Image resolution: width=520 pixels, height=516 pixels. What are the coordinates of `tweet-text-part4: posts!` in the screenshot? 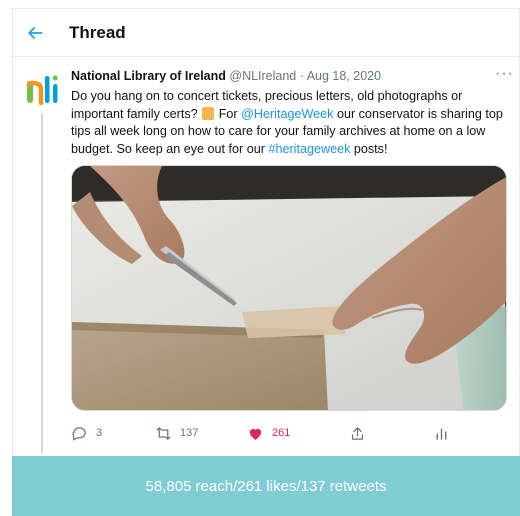 It's located at (370, 148).